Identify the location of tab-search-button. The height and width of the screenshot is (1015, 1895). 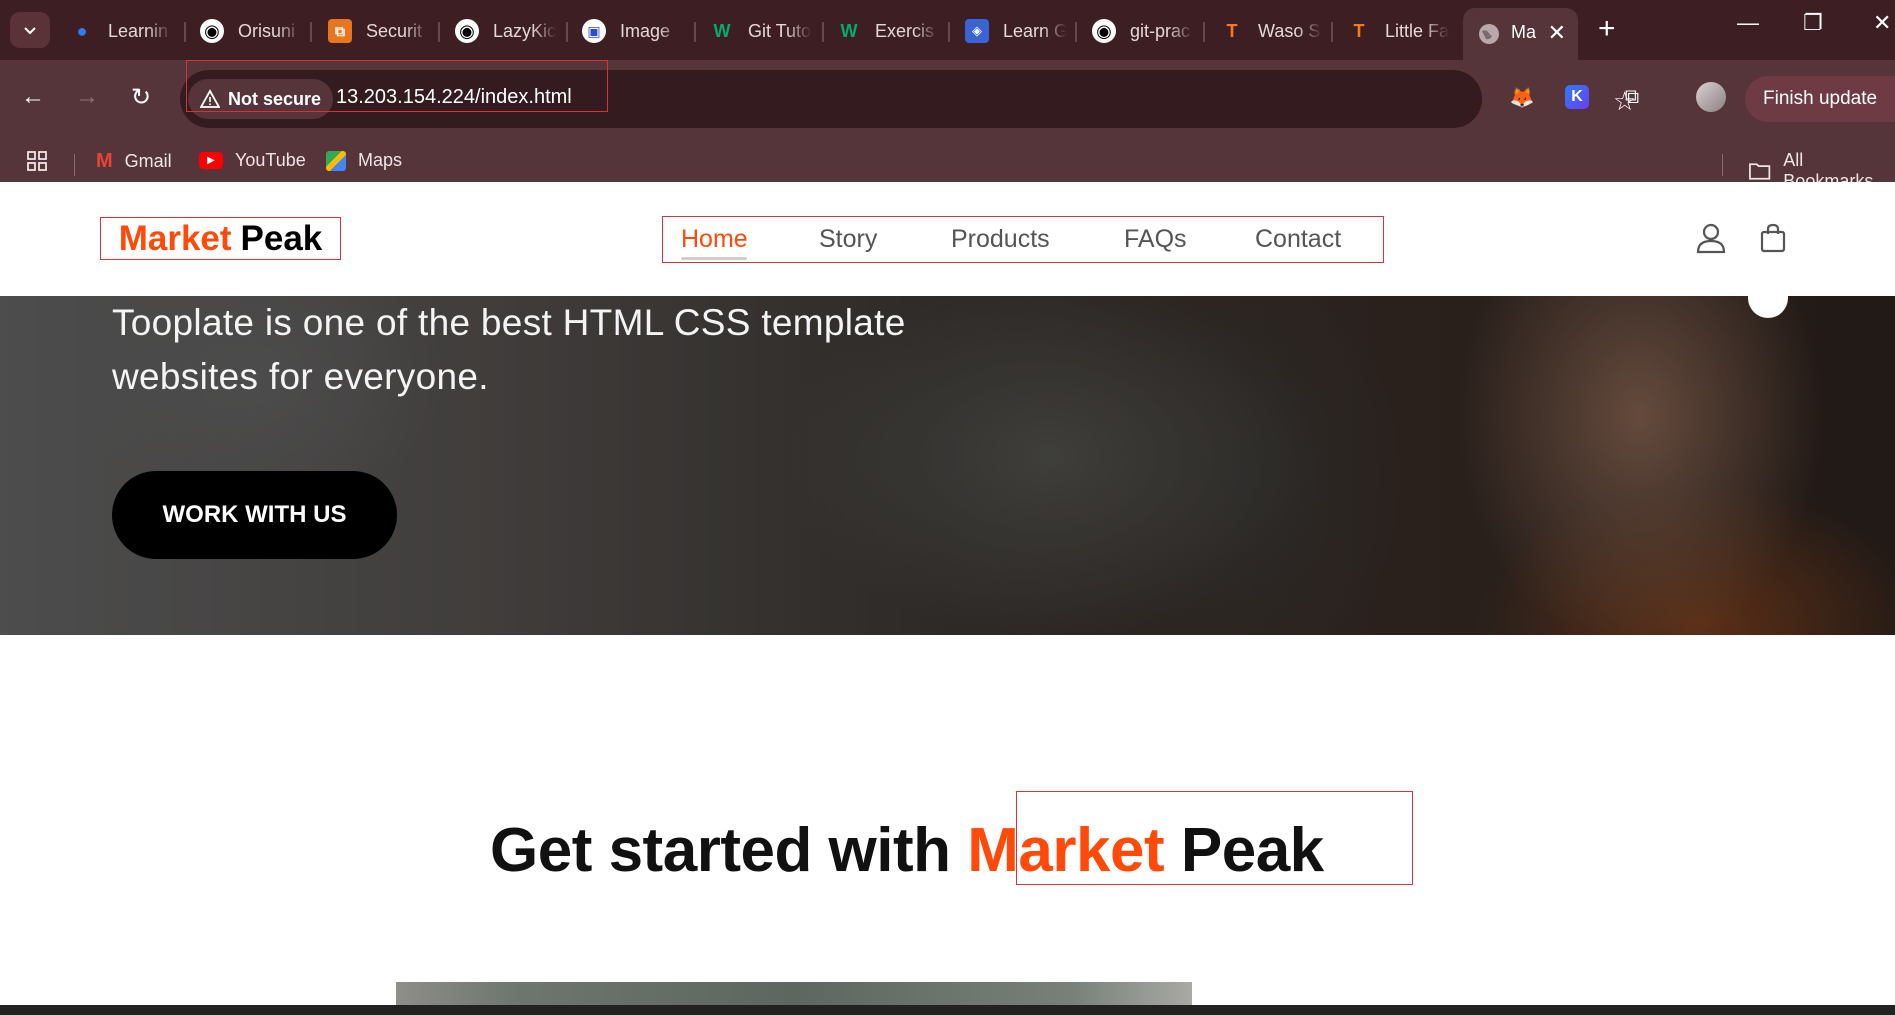
(30, 30).